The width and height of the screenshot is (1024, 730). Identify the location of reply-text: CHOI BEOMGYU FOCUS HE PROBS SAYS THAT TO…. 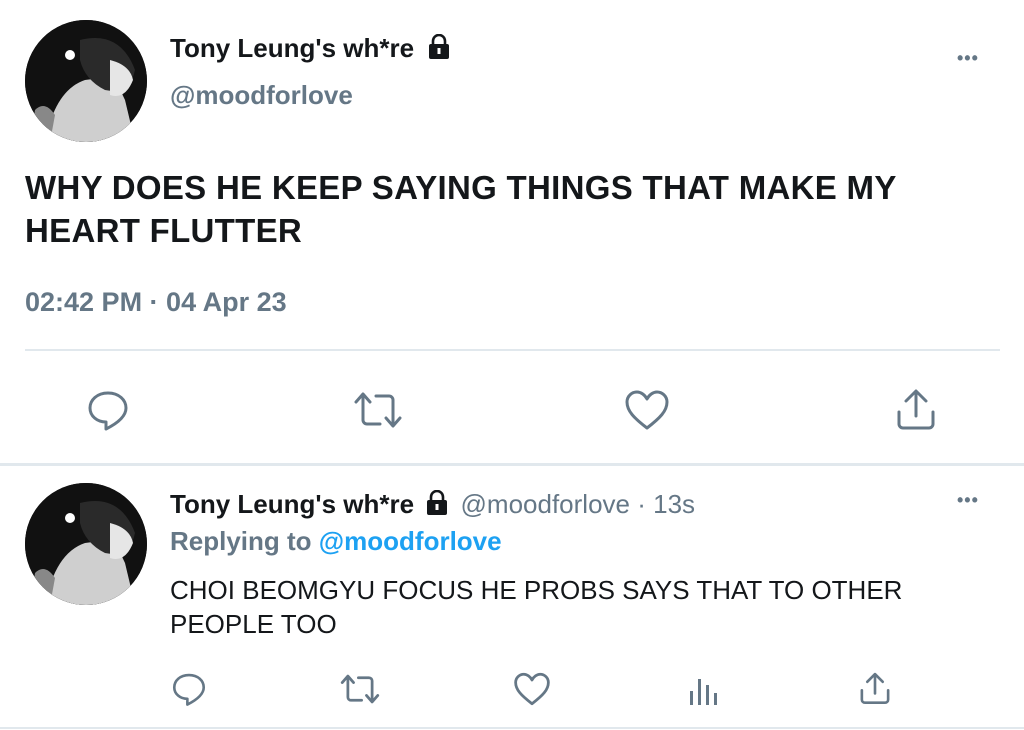
(536, 607).